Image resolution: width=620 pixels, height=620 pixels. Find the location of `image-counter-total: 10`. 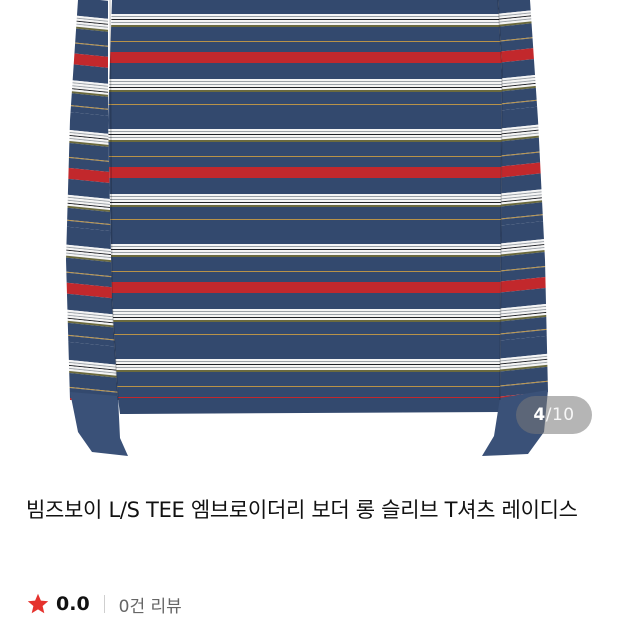

image-counter-total: 10 is located at coordinates (563, 415).